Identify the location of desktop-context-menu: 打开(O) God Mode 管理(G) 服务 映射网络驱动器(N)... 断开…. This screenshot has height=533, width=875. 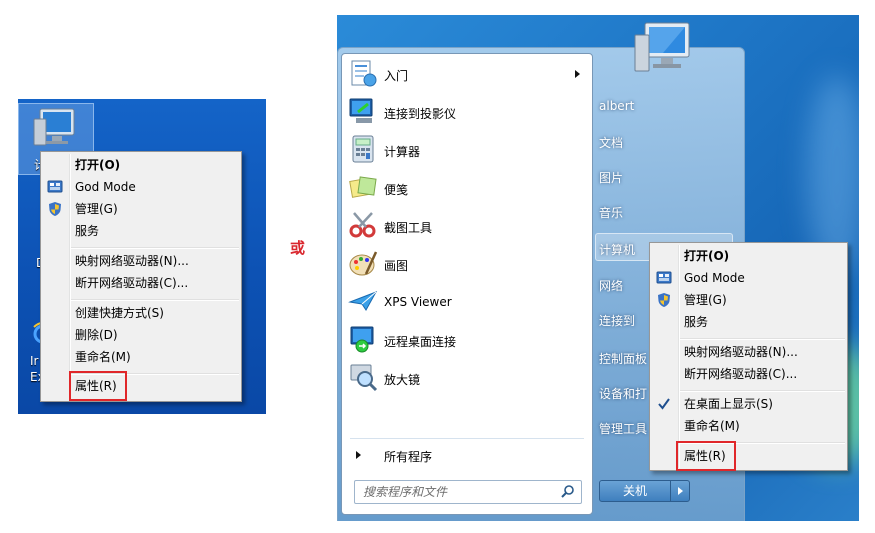
(141, 276).